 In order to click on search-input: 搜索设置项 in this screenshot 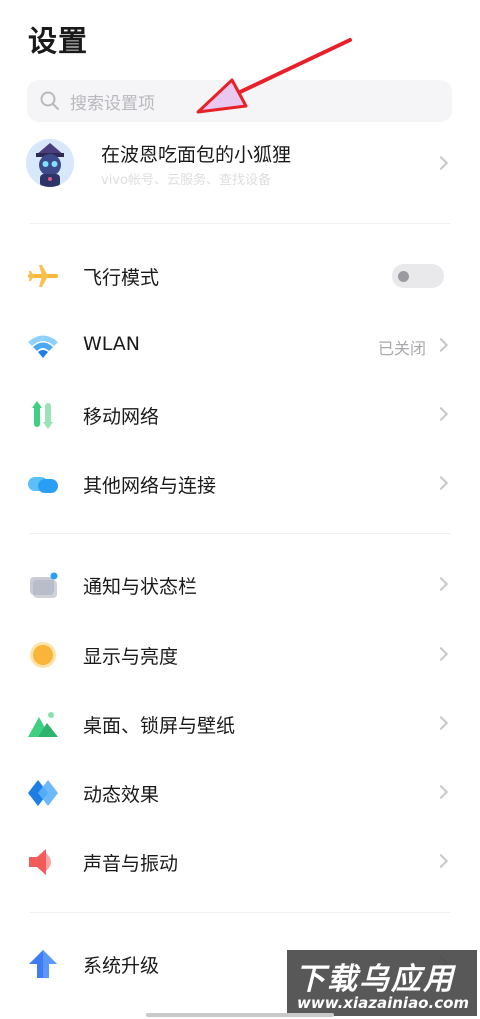, I will do `click(239, 101)`.